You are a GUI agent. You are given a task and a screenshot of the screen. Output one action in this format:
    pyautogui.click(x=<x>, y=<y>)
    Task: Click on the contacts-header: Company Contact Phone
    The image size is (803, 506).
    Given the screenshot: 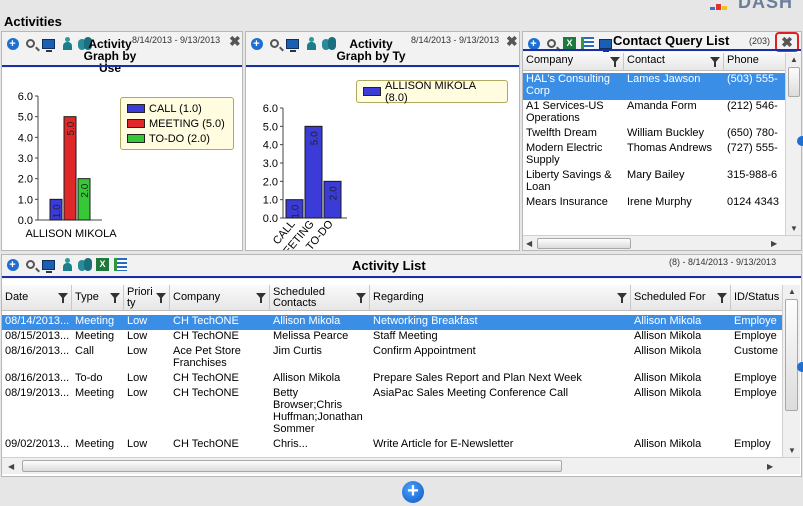 What is the action you would take?
    pyautogui.click(x=654, y=62)
    